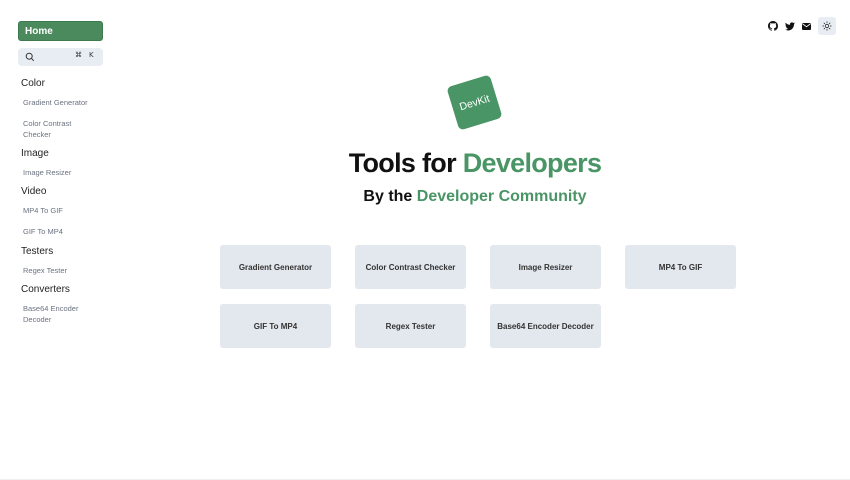 Image resolution: width=850 pixels, height=480 pixels. I want to click on shortcut-cmd-key: ⌘, so click(78, 55).